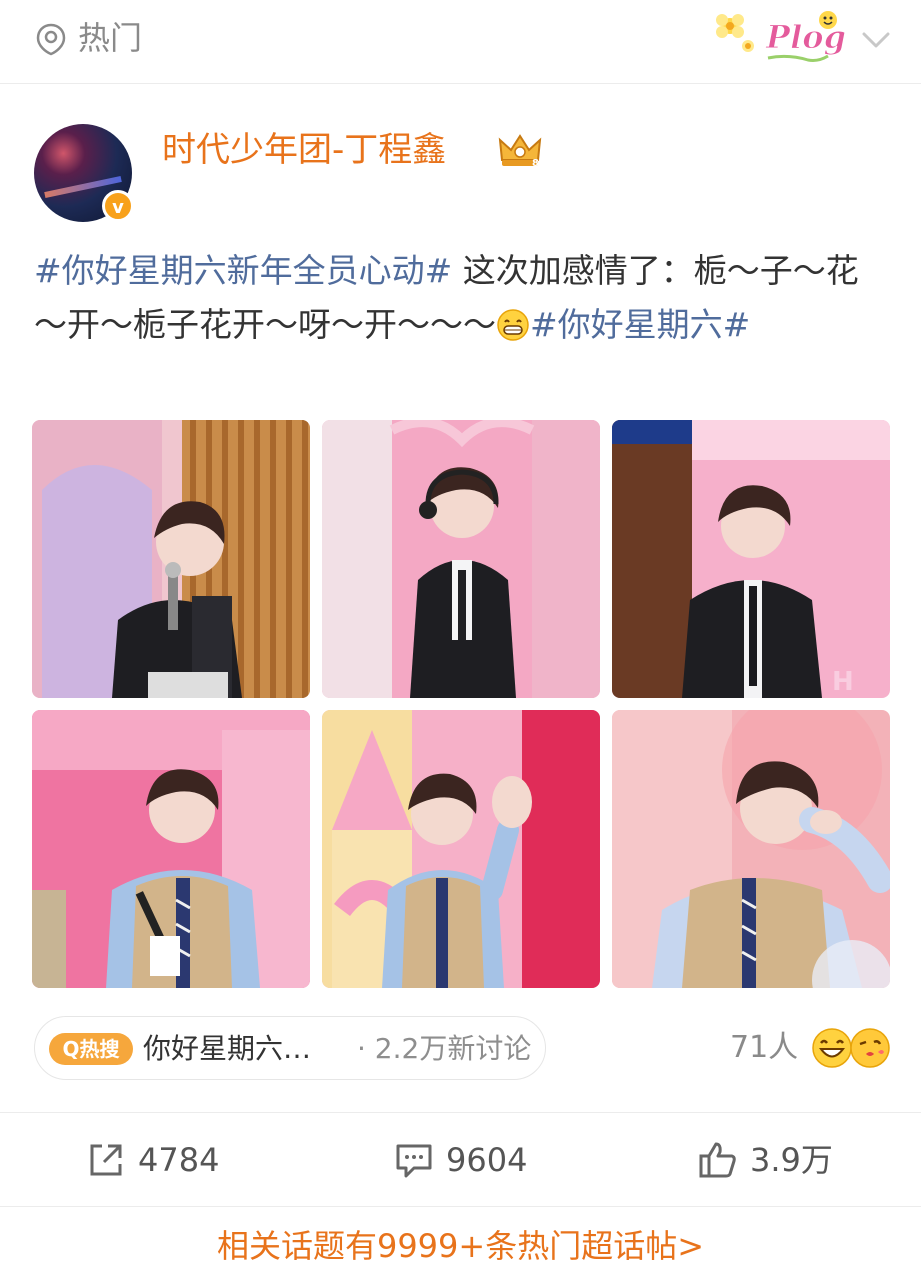 The image size is (921, 1280). I want to click on actions-divider, so click(460, 1112).